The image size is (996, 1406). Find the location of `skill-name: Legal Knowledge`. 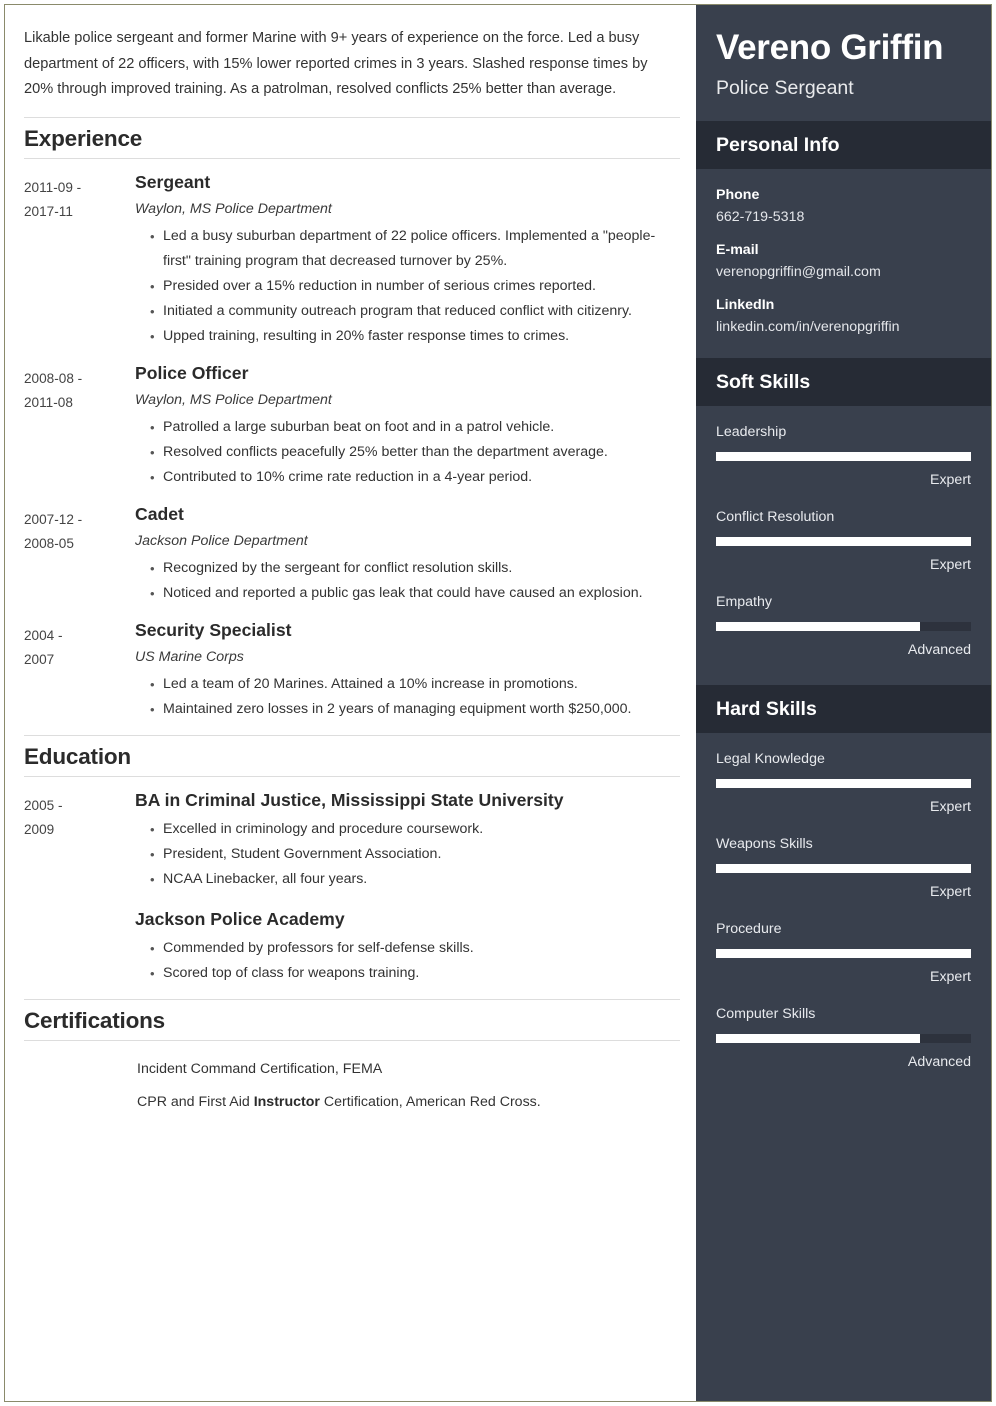

skill-name: Legal Knowledge is located at coordinates (770, 759).